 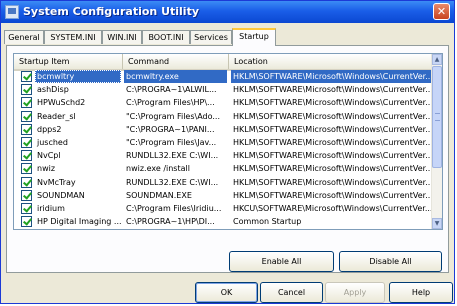 What do you see at coordinates (49, 156) in the screenshot?
I see `startup-item-name: NvCpl` at bounding box center [49, 156].